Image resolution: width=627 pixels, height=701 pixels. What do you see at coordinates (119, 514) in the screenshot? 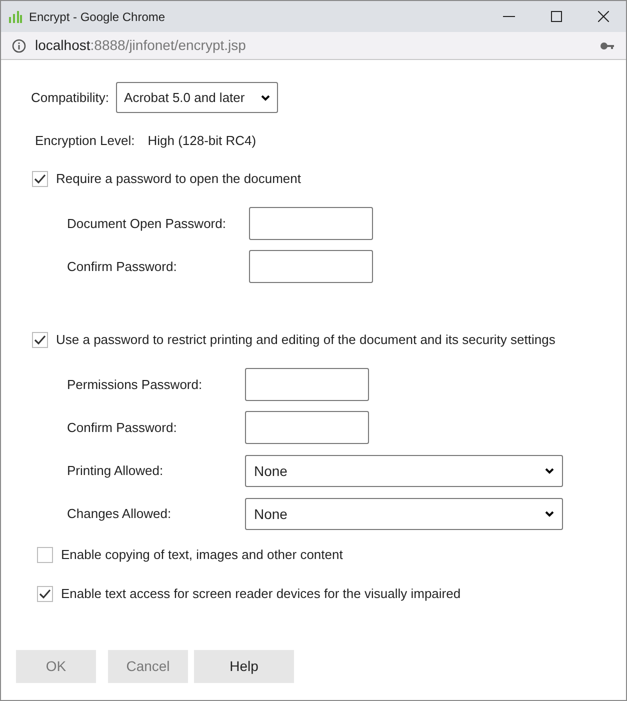
I see `field-label: Changes Allowed:` at bounding box center [119, 514].